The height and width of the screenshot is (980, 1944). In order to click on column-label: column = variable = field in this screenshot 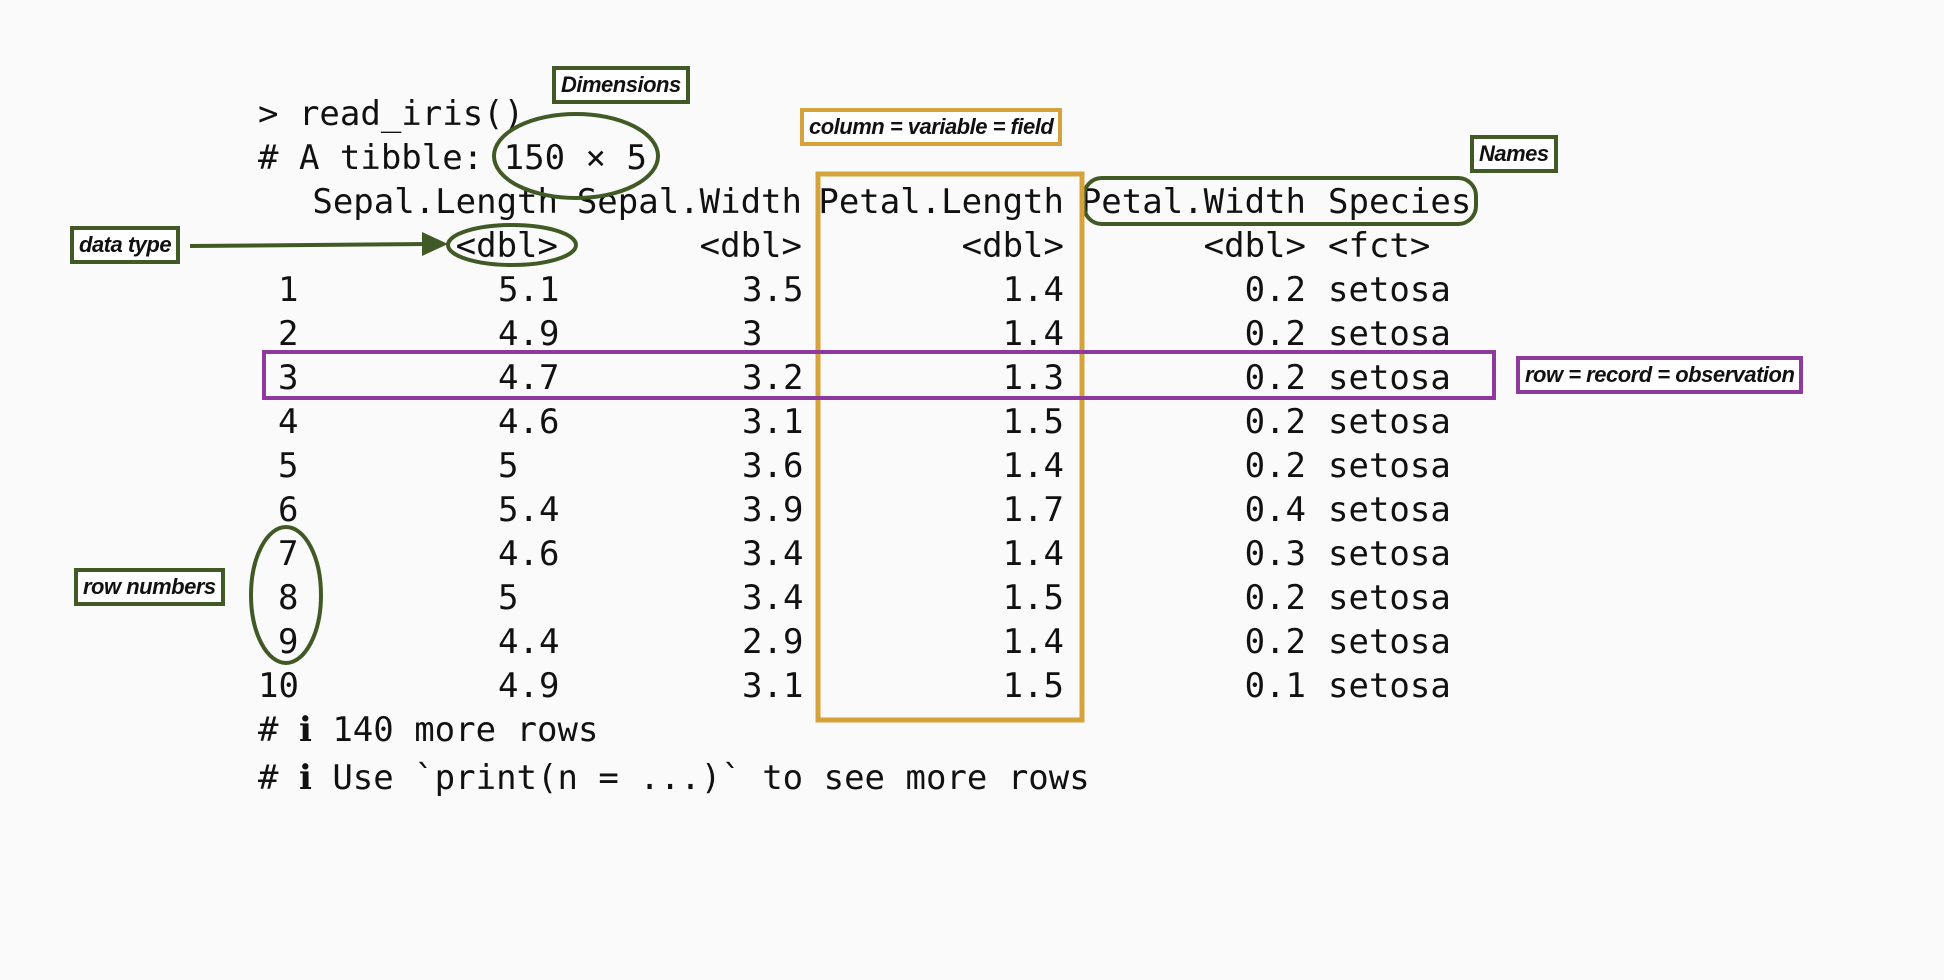, I will do `click(931, 127)`.